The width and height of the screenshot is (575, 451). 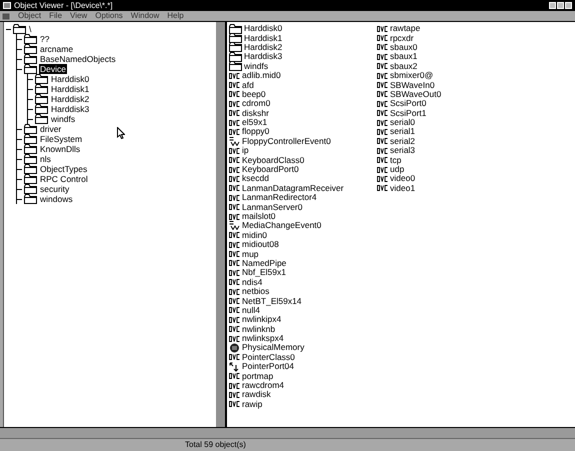 I want to click on object-name: rpcxdr, so click(x=402, y=38).